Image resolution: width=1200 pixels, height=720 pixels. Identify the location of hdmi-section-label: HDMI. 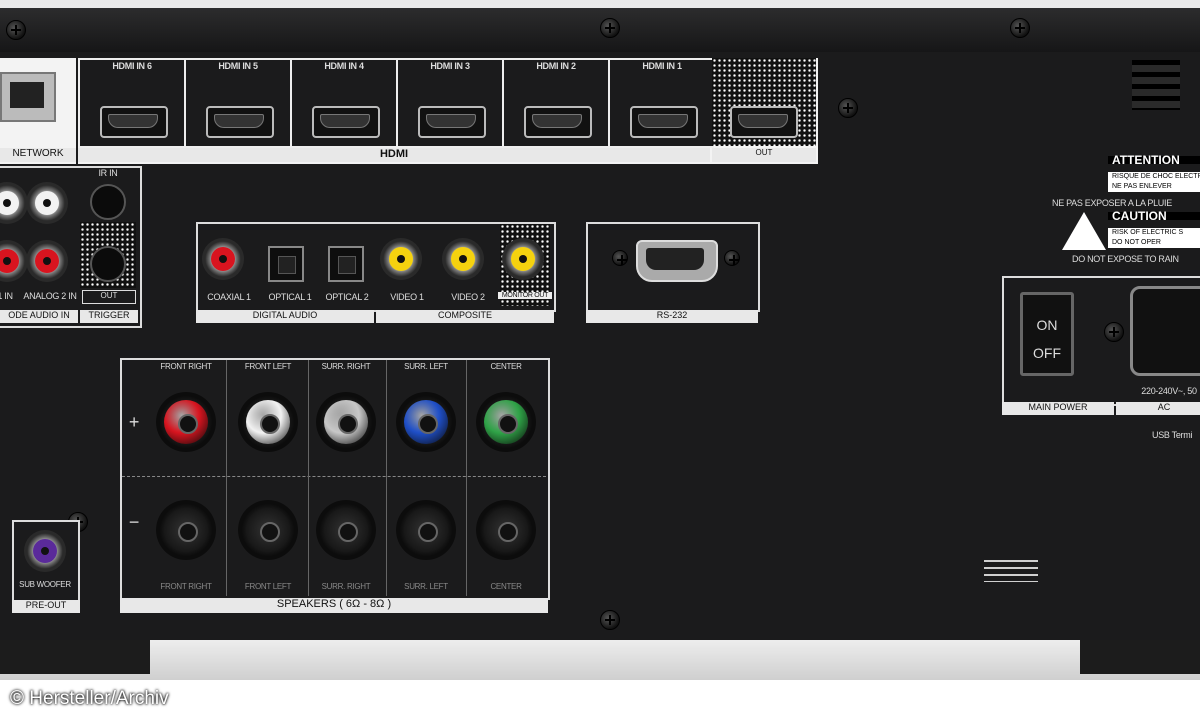
(394, 155).